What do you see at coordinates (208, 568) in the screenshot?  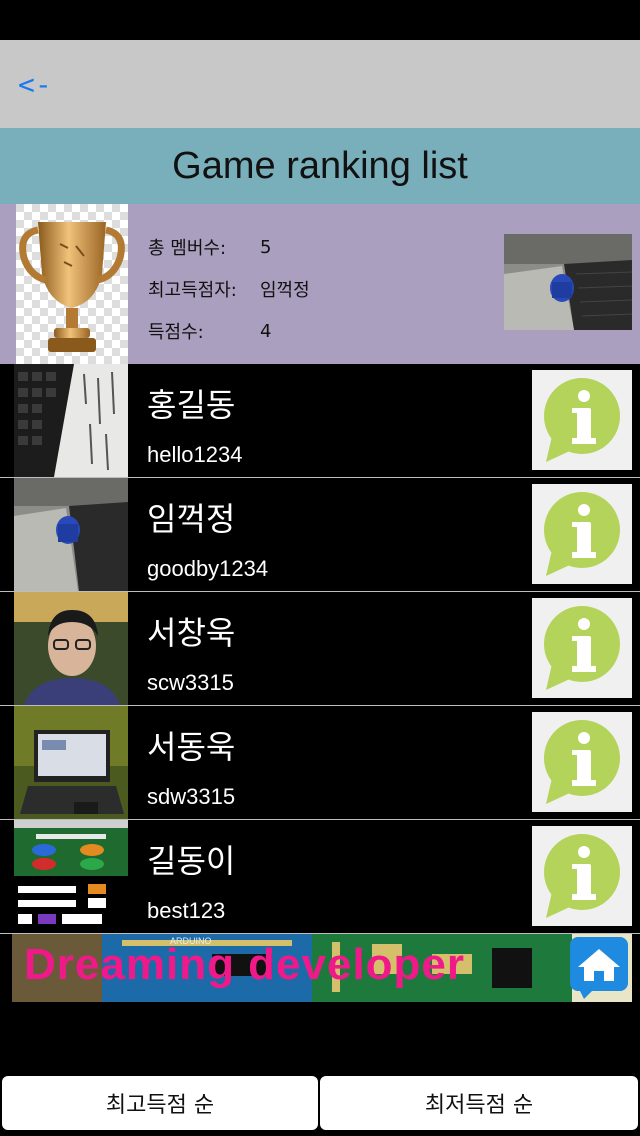 I see `player-id: goodby1234` at bounding box center [208, 568].